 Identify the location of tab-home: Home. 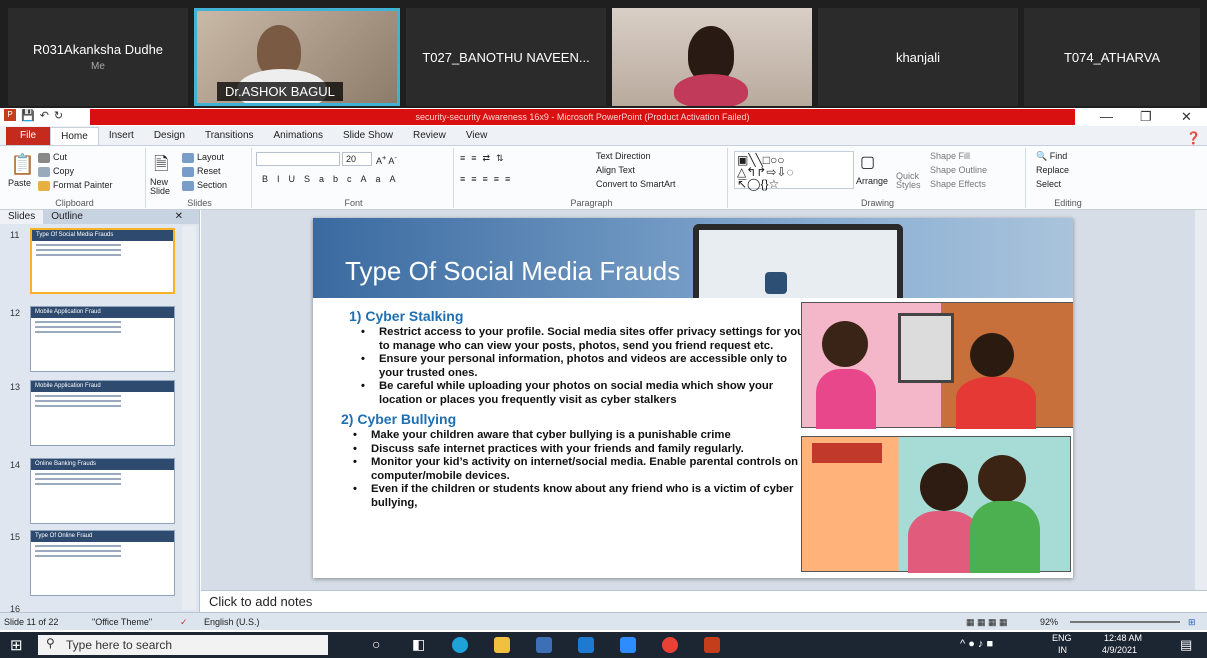
(74, 136).